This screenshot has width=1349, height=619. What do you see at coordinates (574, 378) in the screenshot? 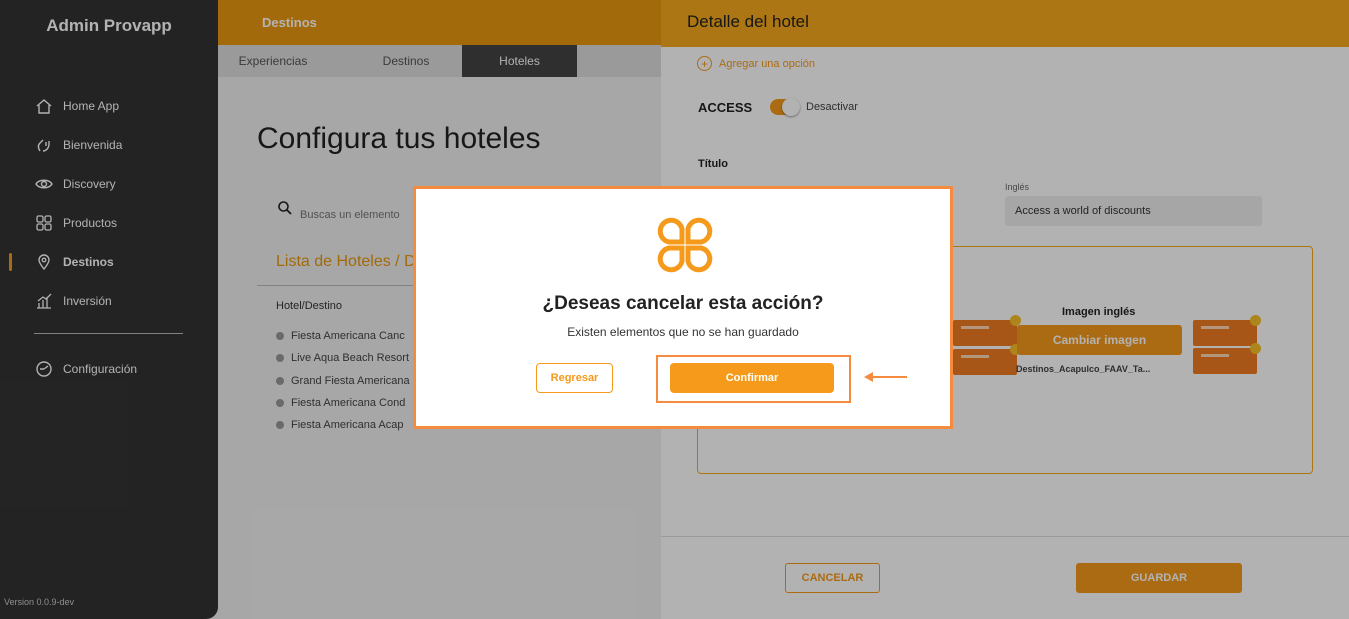
I see `back-button: Regresar` at bounding box center [574, 378].